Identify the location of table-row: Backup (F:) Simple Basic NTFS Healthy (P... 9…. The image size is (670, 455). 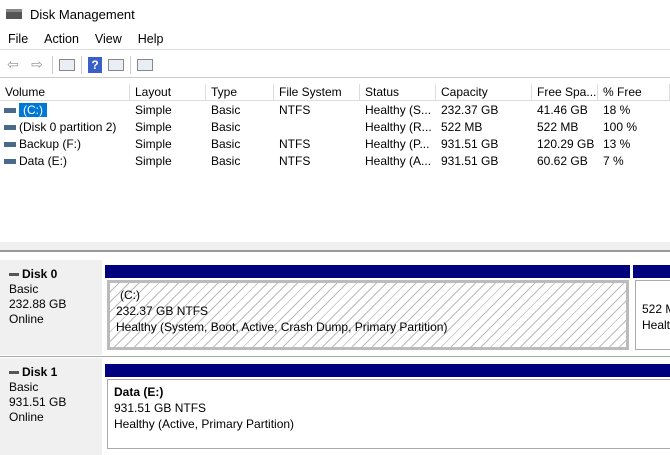
(335, 144).